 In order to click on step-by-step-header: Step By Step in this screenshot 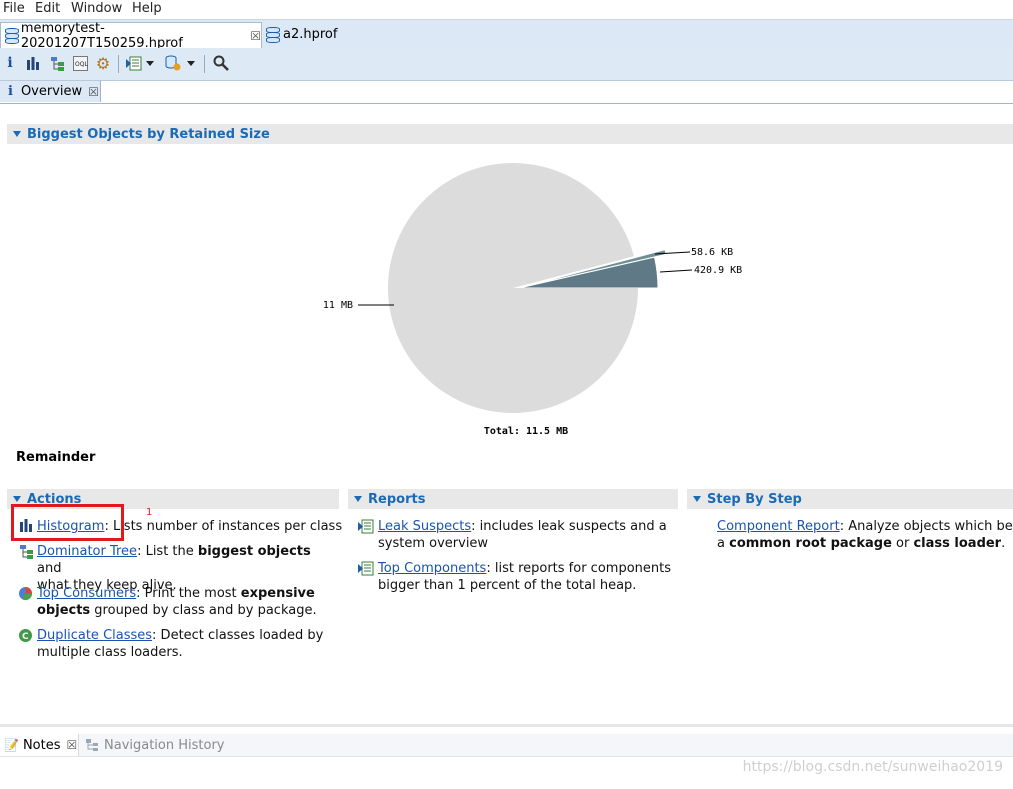, I will do `click(850, 499)`.